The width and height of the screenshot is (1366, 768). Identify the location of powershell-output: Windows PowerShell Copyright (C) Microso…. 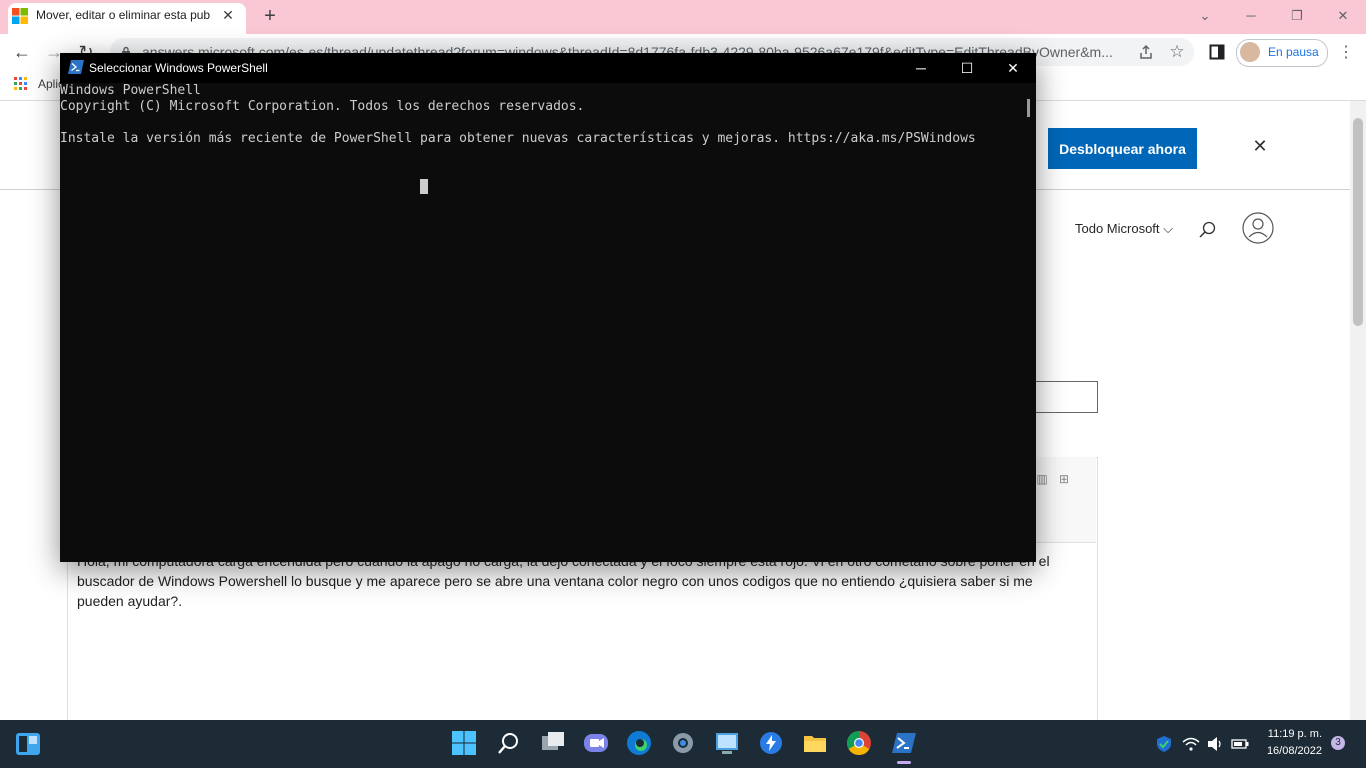
(540, 115).